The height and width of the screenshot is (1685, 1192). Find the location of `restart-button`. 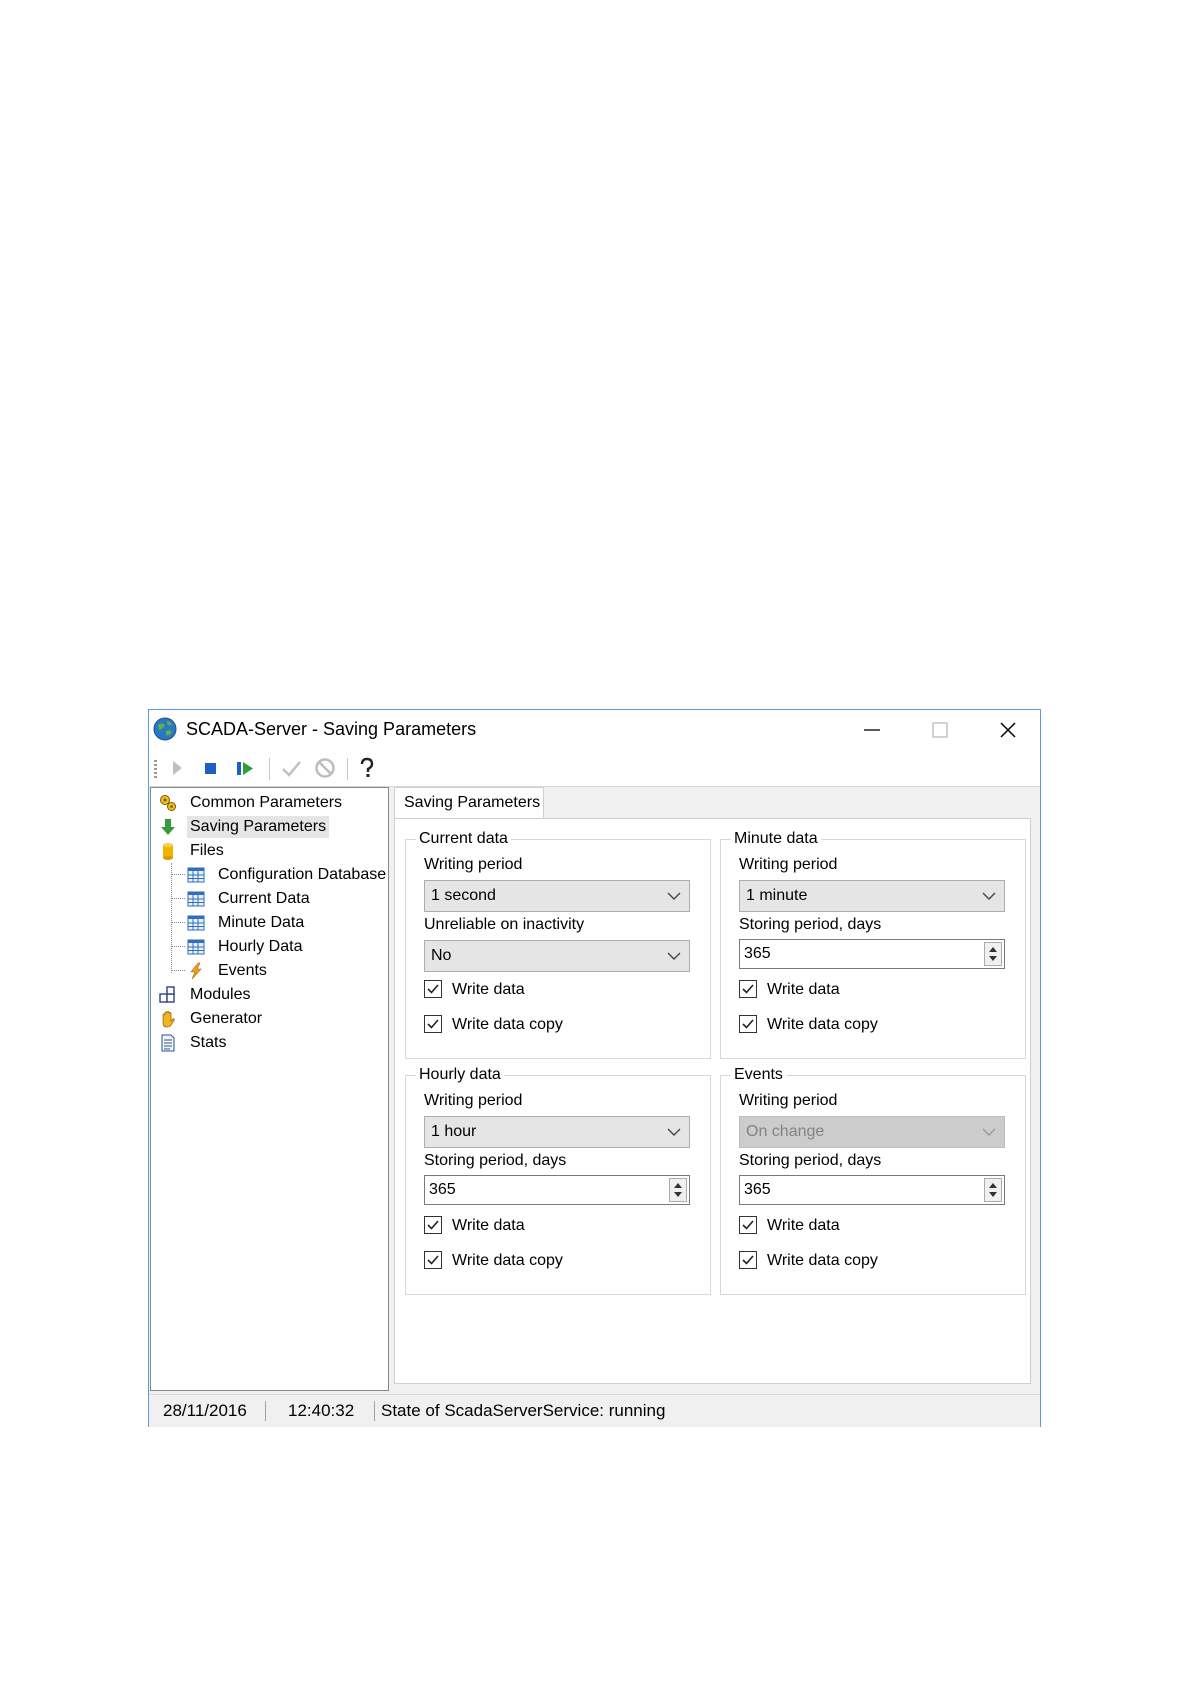

restart-button is located at coordinates (245, 768).